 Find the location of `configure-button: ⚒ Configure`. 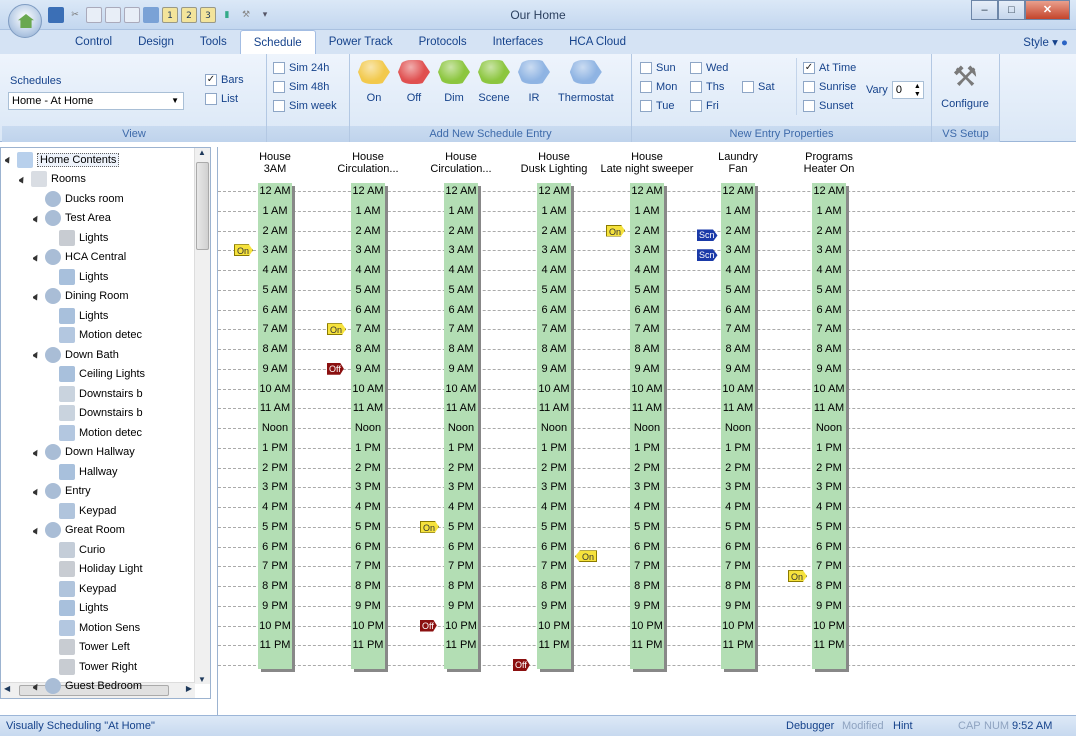

configure-button: ⚒ Configure is located at coordinates (965, 85).